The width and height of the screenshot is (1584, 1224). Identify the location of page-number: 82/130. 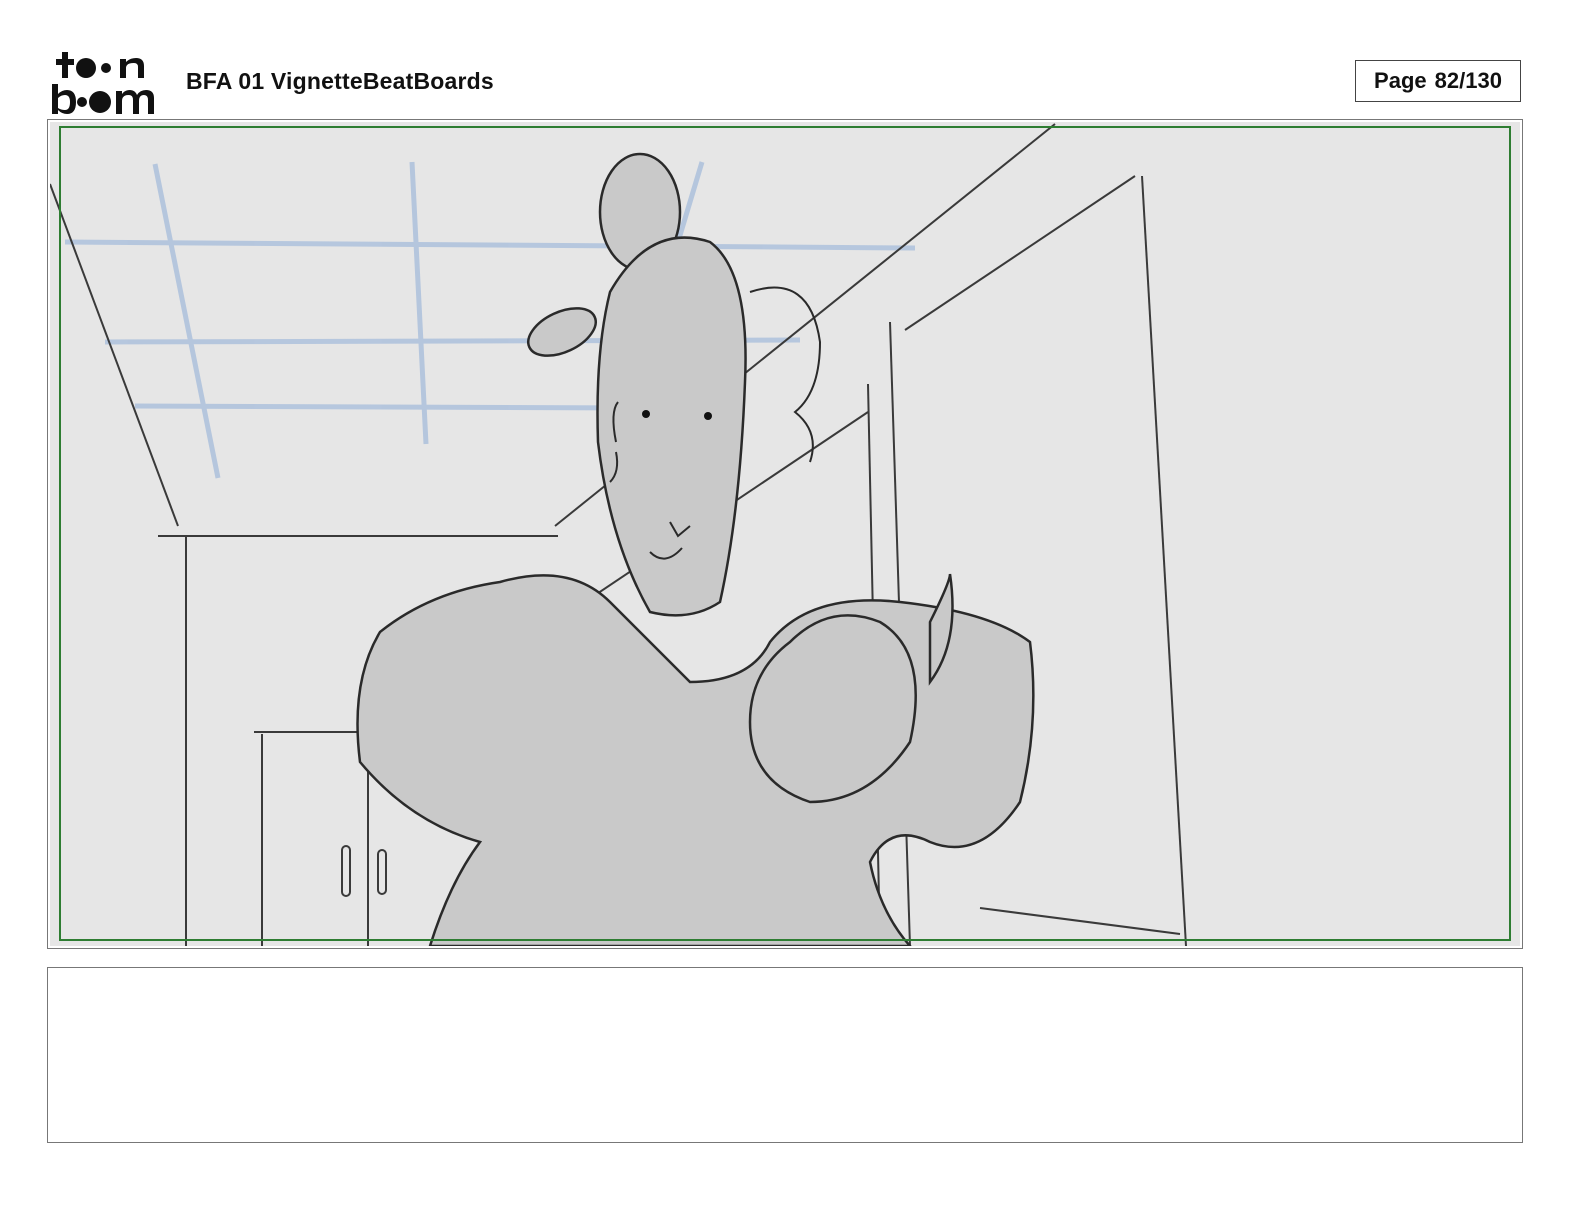
(1468, 80).